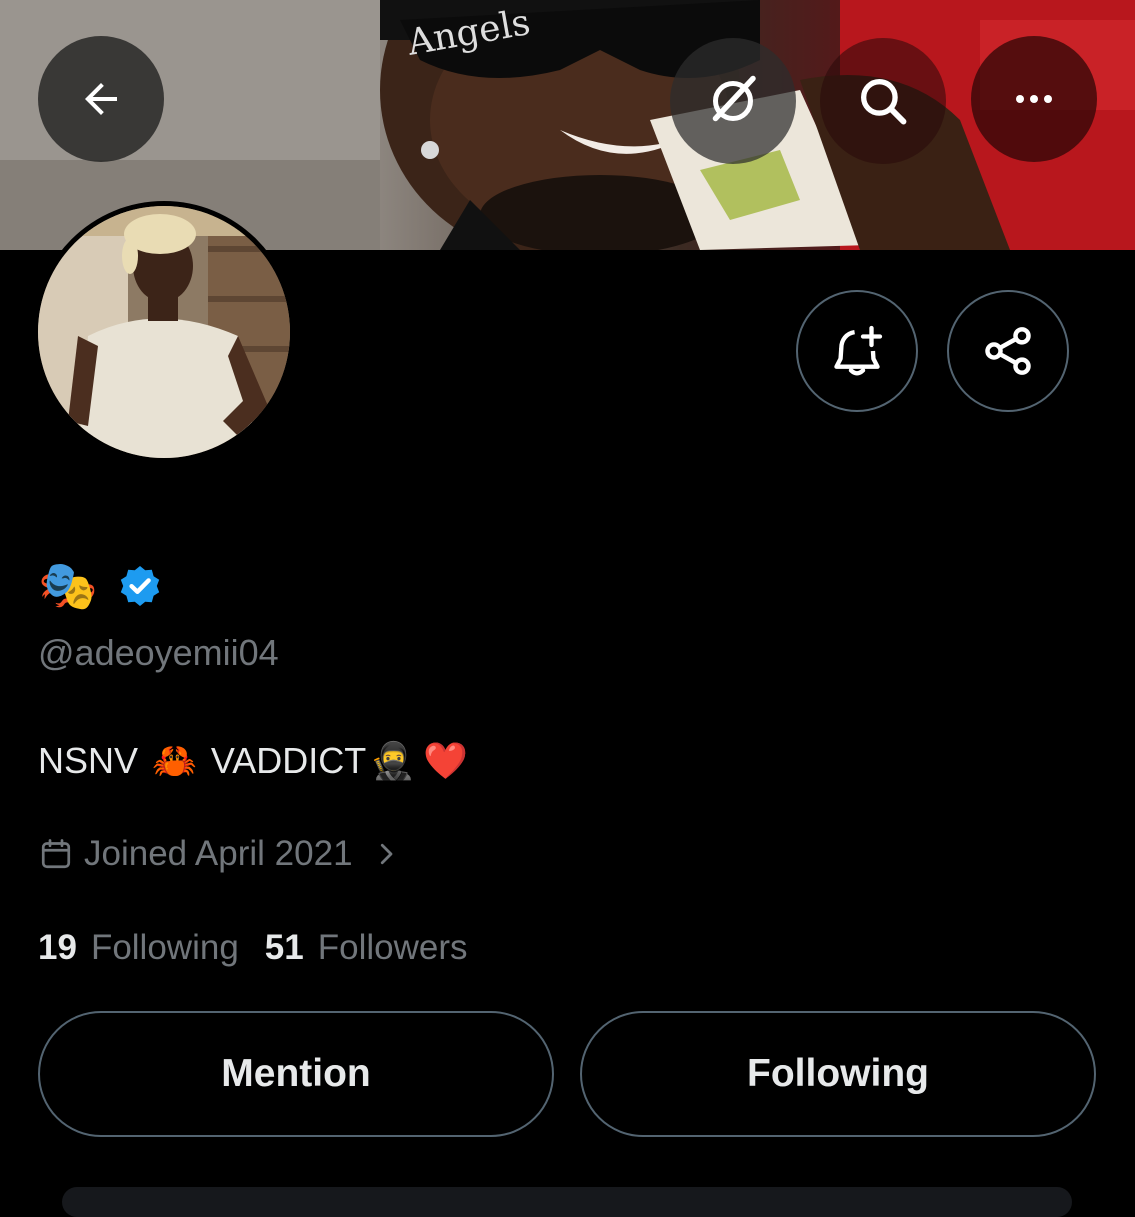 The image size is (1135, 1217). What do you see at coordinates (164, 947) in the screenshot?
I see `following-label: Following` at bounding box center [164, 947].